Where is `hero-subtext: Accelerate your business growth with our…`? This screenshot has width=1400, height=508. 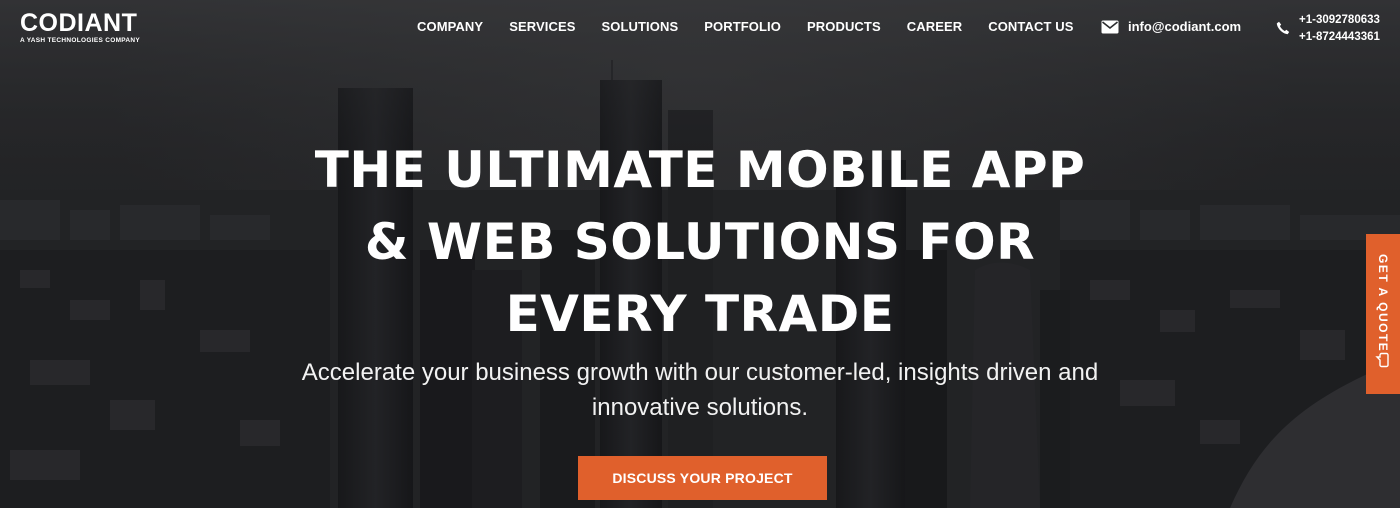
hero-subtext: Accelerate your business growth with our… is located at coordinates (700, 390).